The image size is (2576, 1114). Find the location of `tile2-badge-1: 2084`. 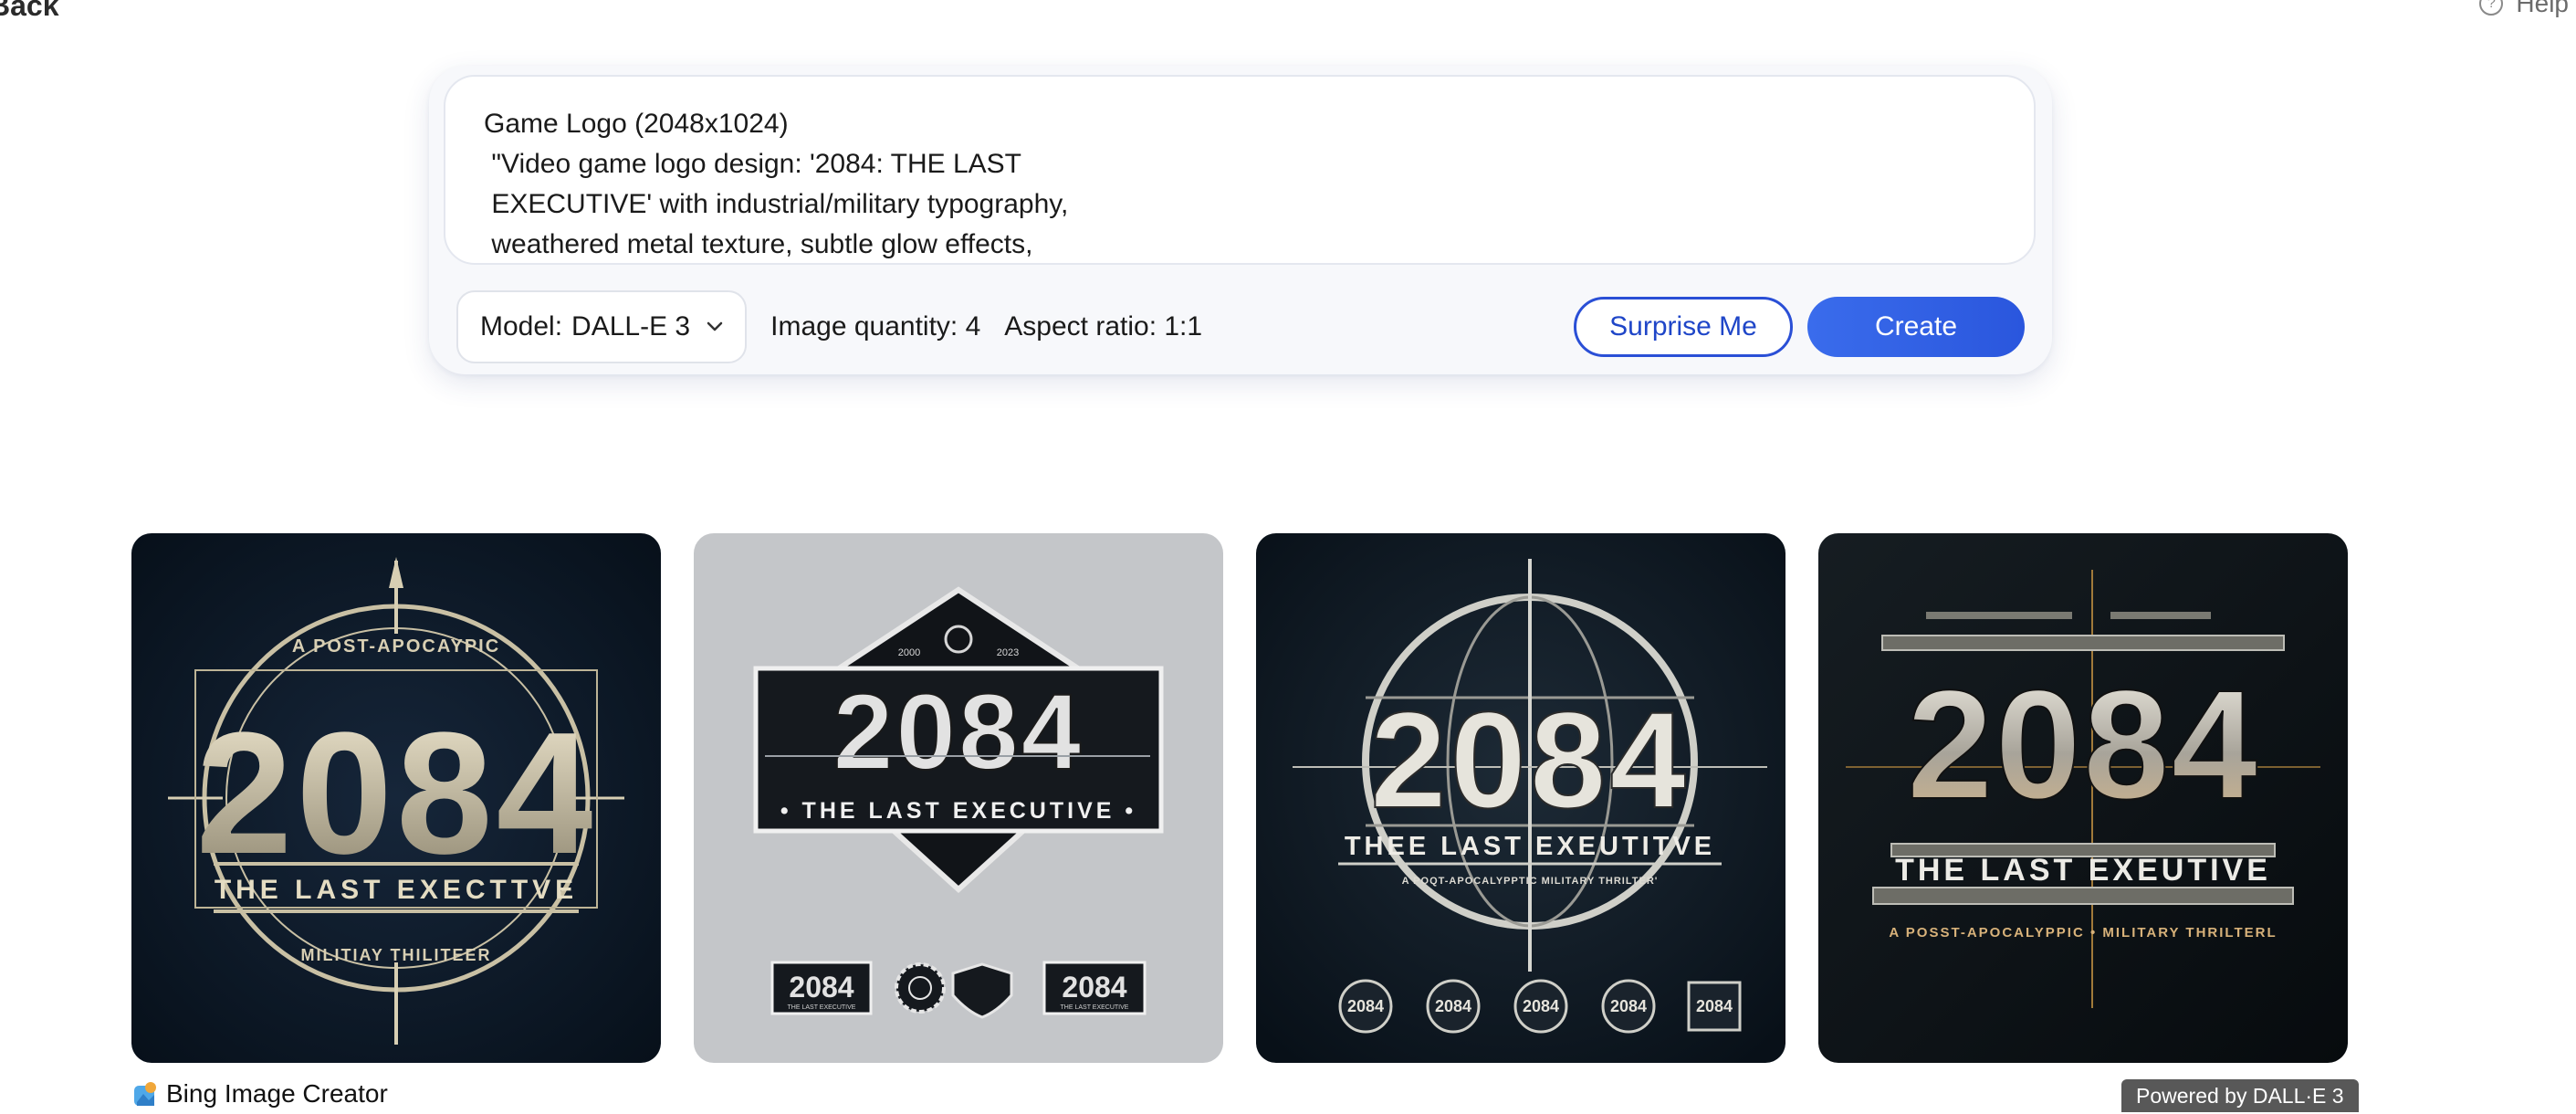

tile2-badge-1: 2084 is located at coordinates (821, 987).